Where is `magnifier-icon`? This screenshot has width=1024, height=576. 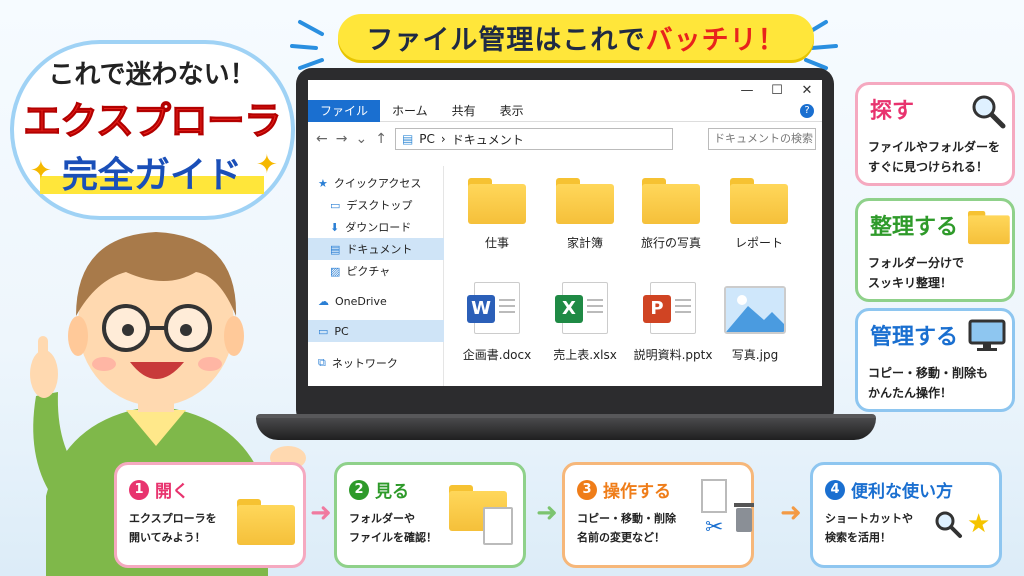 magnifier-icon is located at coordinates (989, 112).